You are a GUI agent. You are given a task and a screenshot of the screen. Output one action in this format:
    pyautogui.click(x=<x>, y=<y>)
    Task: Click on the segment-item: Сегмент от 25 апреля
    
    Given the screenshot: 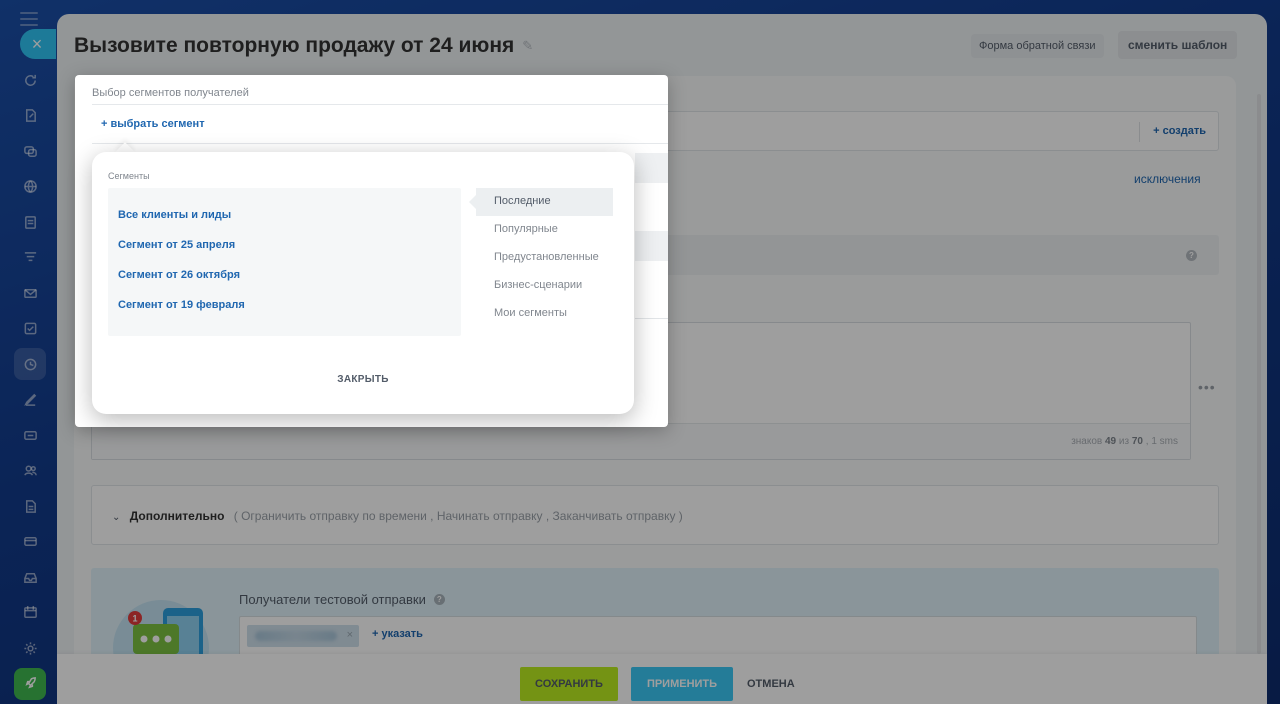 What is the action you would take?
    pyautogui.click(x=176, y=245)
    